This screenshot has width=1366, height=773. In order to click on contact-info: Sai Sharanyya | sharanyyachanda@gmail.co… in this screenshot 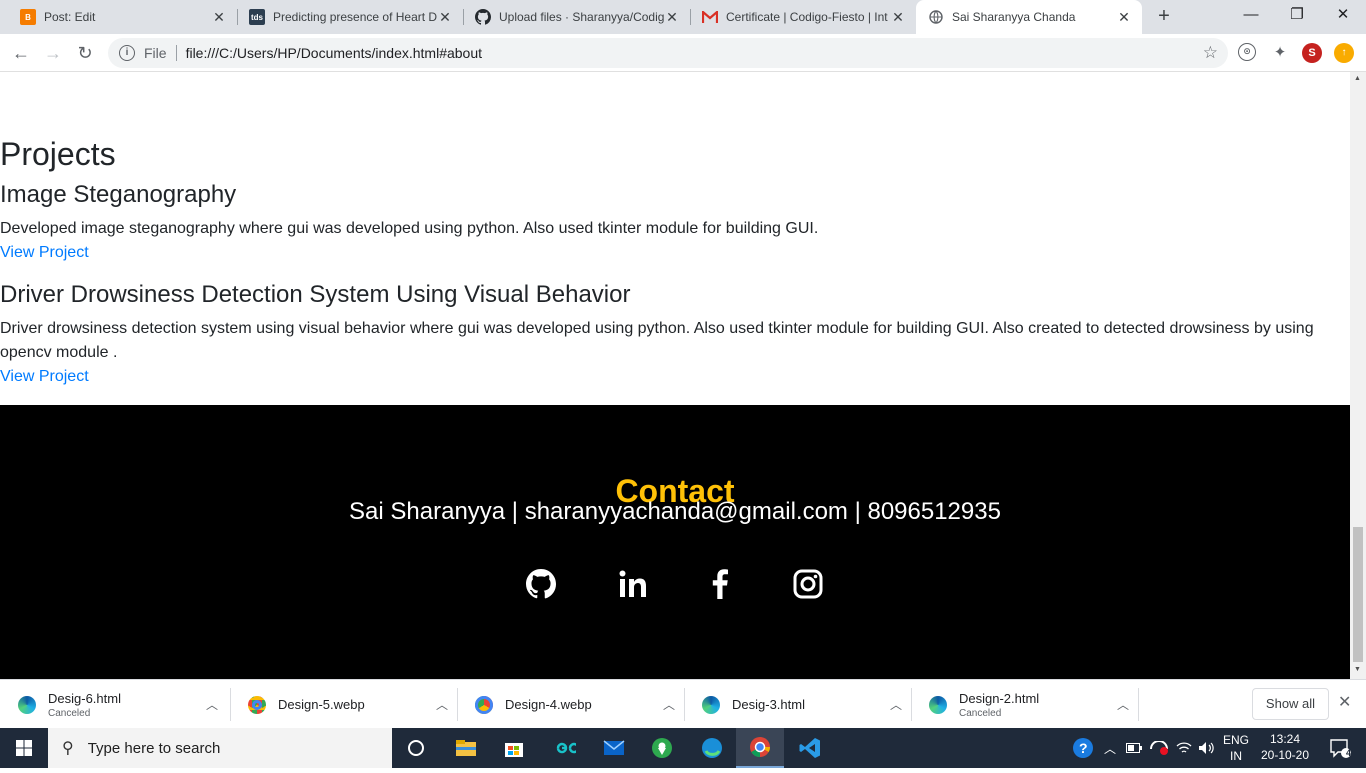, I will do `click(675, 511)`.